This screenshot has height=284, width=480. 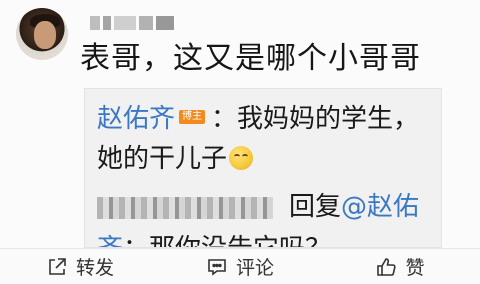 I want to click on smile-emoji-icon, so click(x=241, y=157).